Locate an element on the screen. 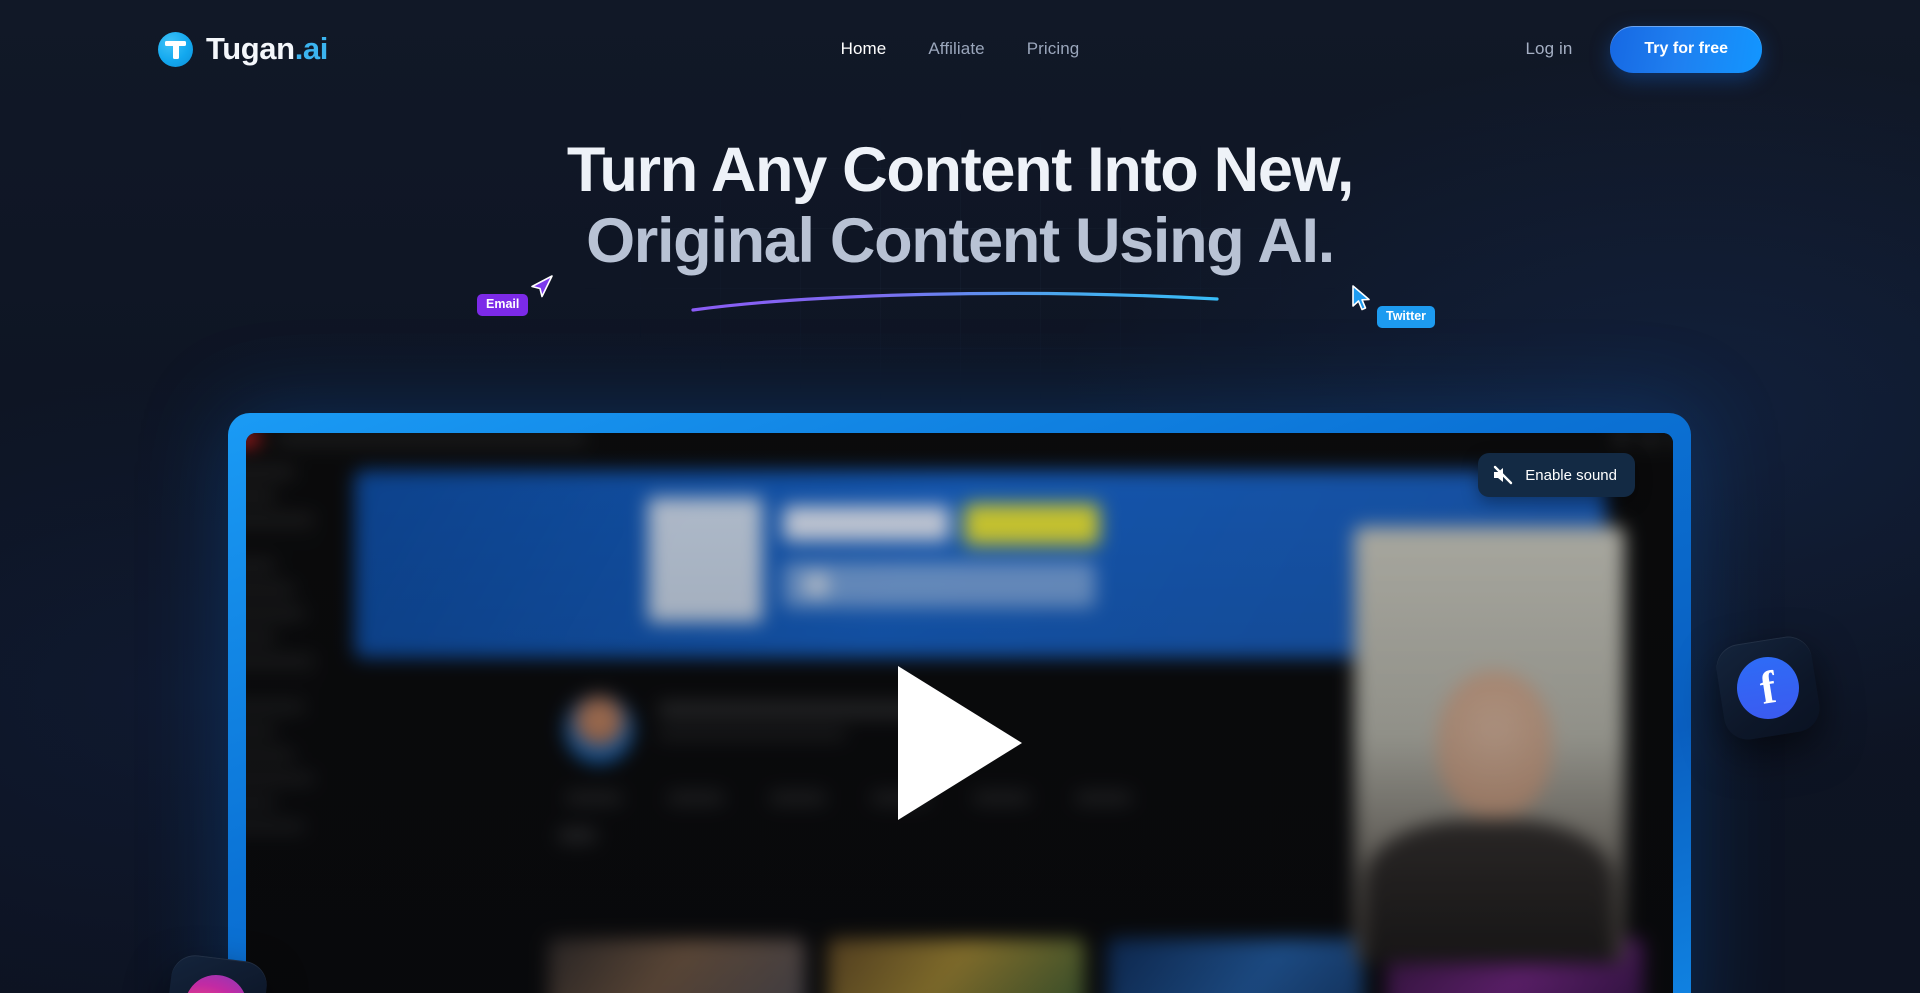 The width and height of the screenshot is (1920, 993). headline-line-1: Turn Any Content Into New, is located at coordinates (960, 170).